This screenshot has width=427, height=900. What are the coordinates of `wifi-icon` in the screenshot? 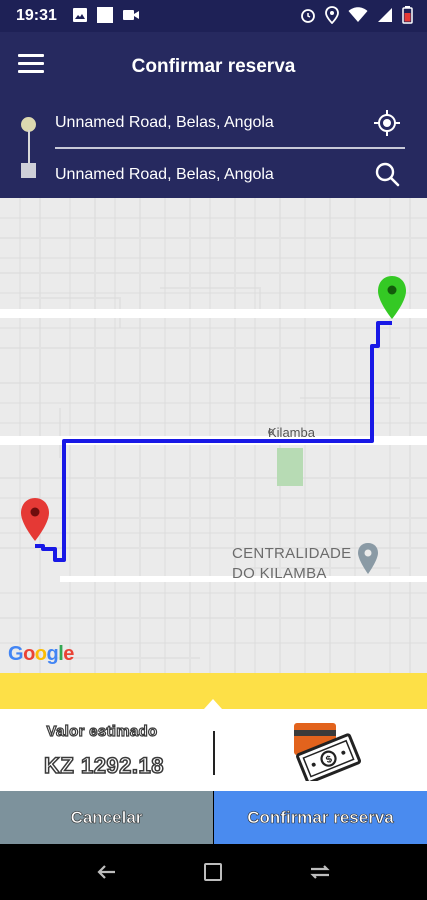 It's located at (358, 14).